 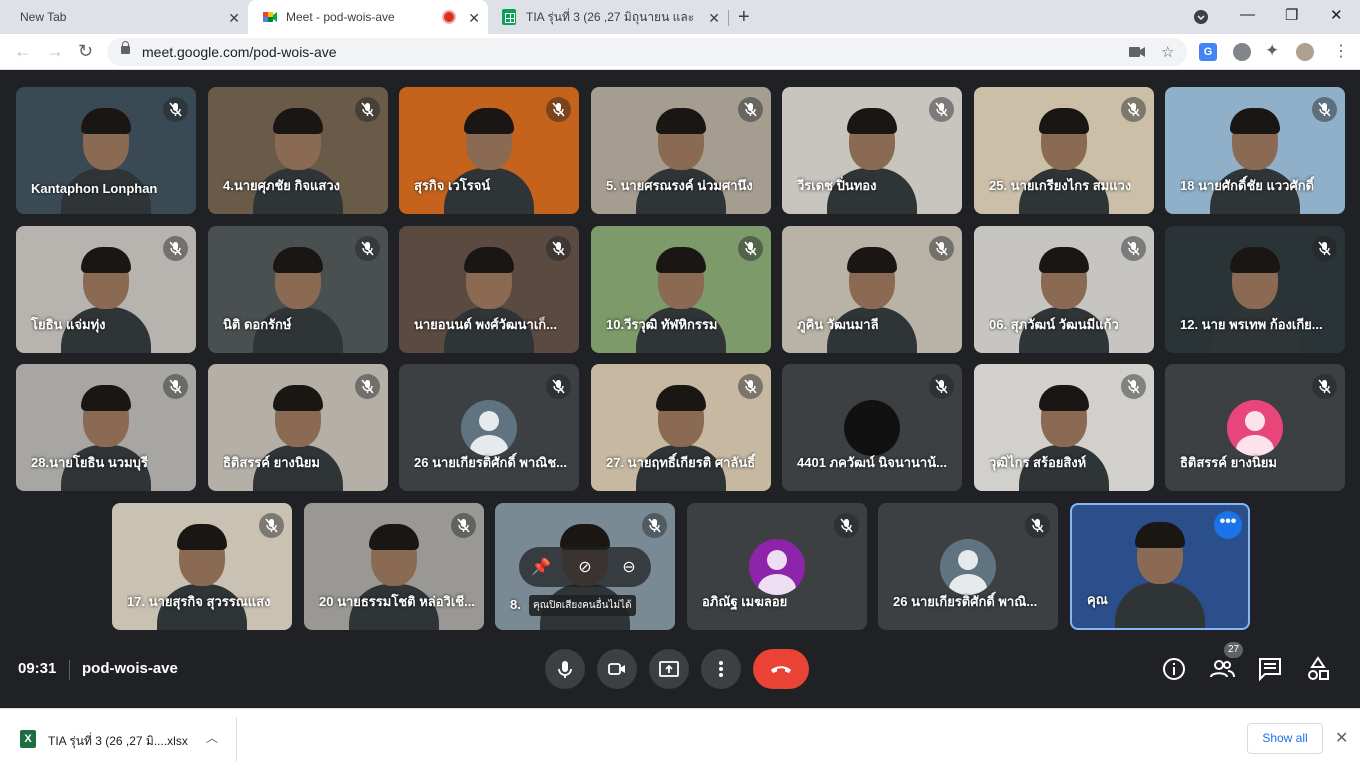 I want to click on chevron-up-icon: ︿, so click(x=212, y=737).